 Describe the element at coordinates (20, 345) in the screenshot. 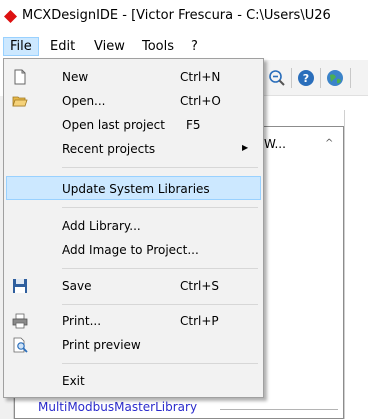

I see `print-preview-icon` at that location.